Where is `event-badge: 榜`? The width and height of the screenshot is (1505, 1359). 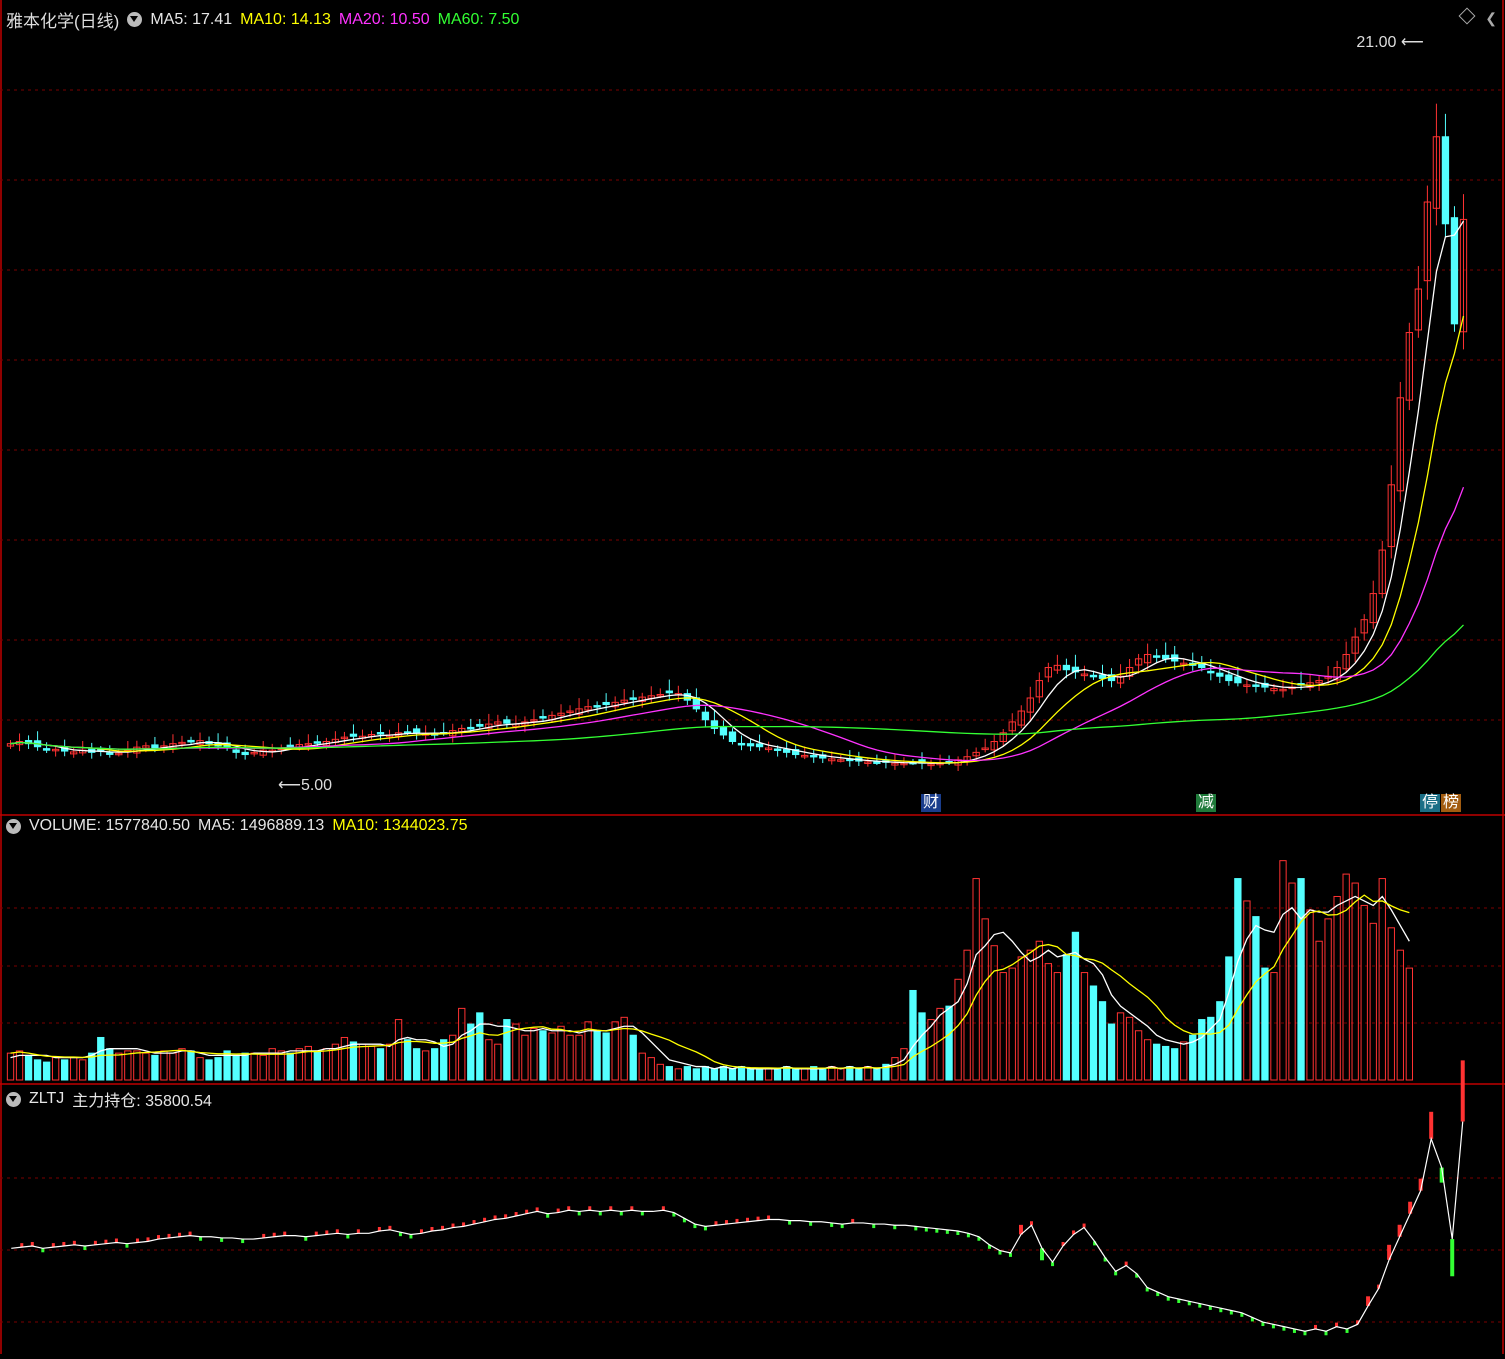 event-badge: 榜 is located at coordinates (1451, 803).